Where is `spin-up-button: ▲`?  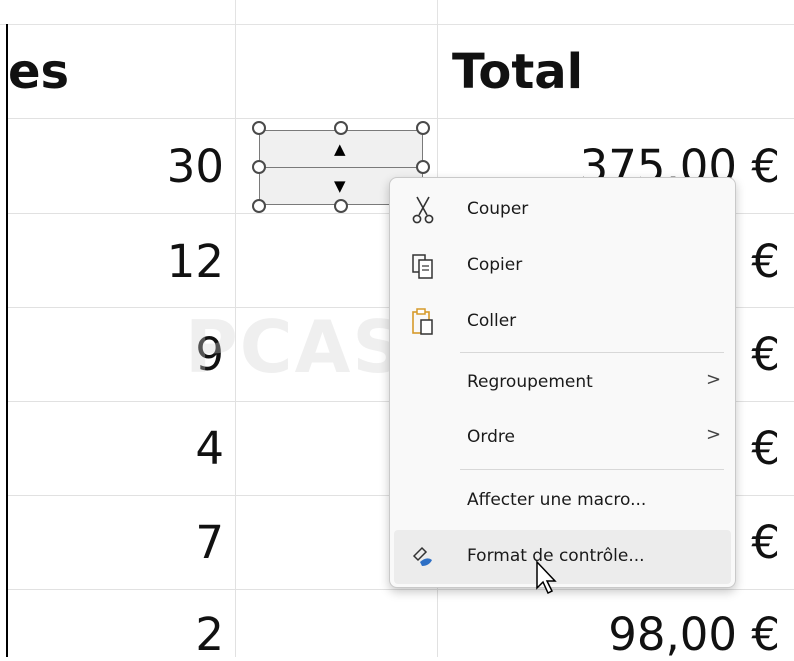 spin-up-button: ▲ is located at coordinates (341, 149).